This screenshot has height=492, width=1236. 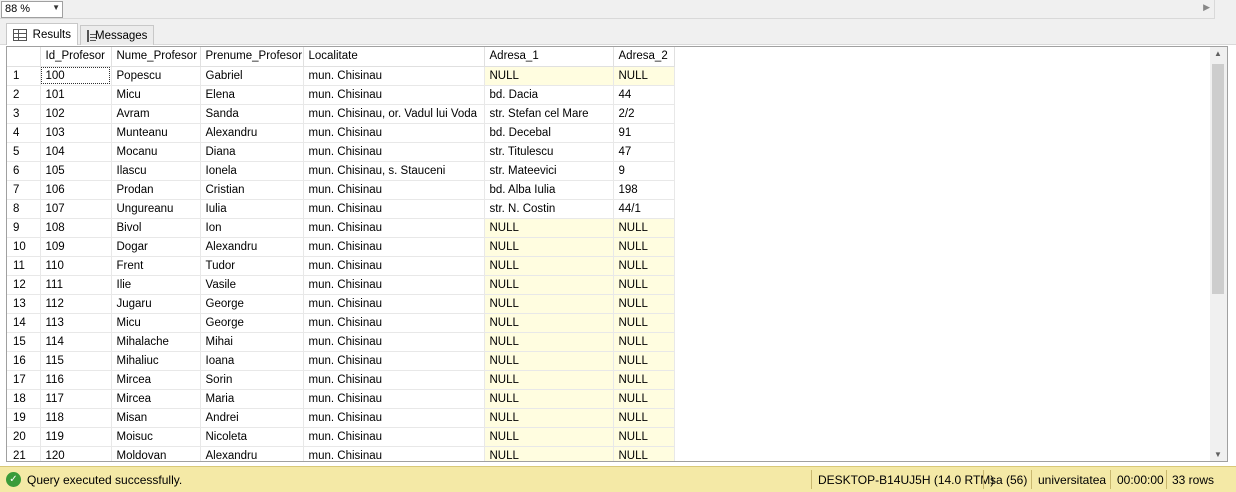 I want to click on table-row: 20 119 Moisuc Nicoleta mun. Chisinau NULL NULL, so click(x=341, y=437).